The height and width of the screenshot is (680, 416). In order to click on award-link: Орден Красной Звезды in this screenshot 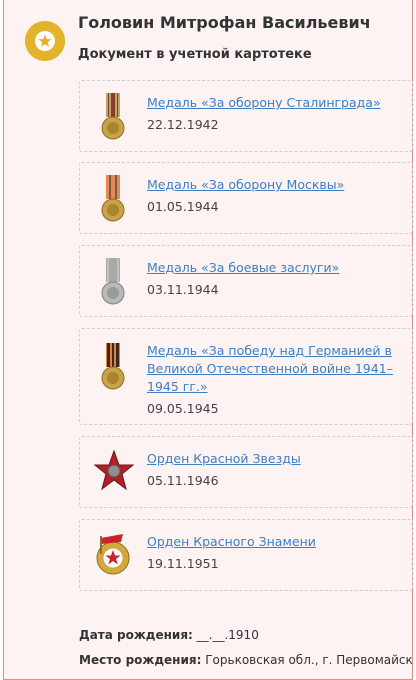, I will do `click(276, 459)`.